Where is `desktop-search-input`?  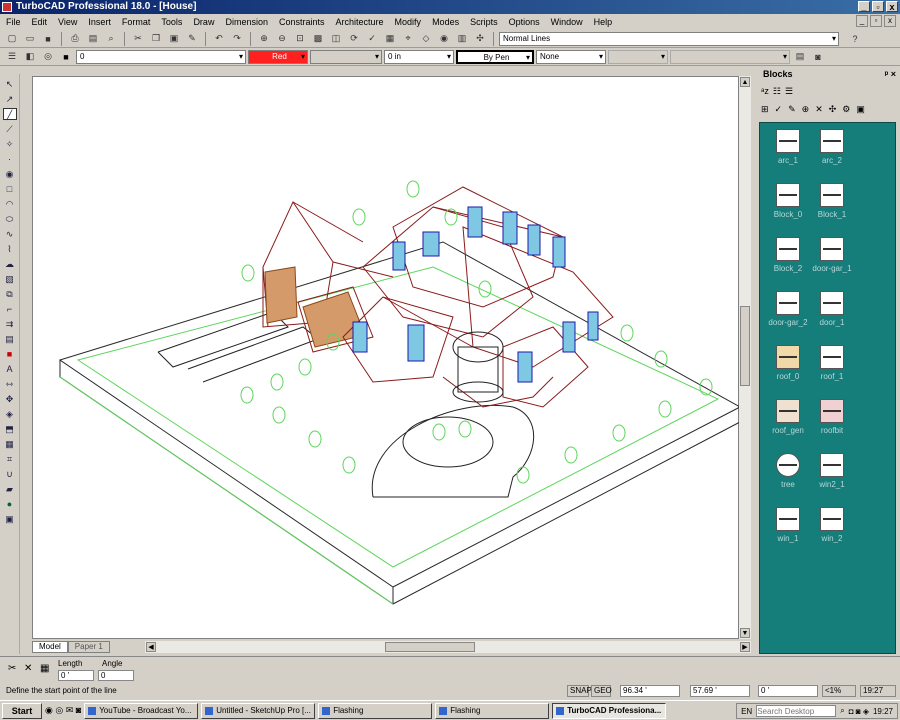 desktop-search-input is located at coordinates (796, 711).